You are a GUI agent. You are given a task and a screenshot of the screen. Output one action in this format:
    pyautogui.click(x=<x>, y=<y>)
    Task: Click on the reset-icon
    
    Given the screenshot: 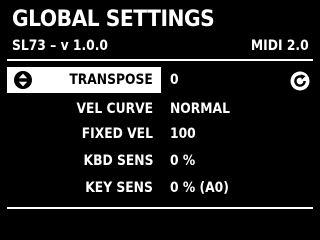 What is the action you would take?
    pyautogui.click(x=300, y=81)
    